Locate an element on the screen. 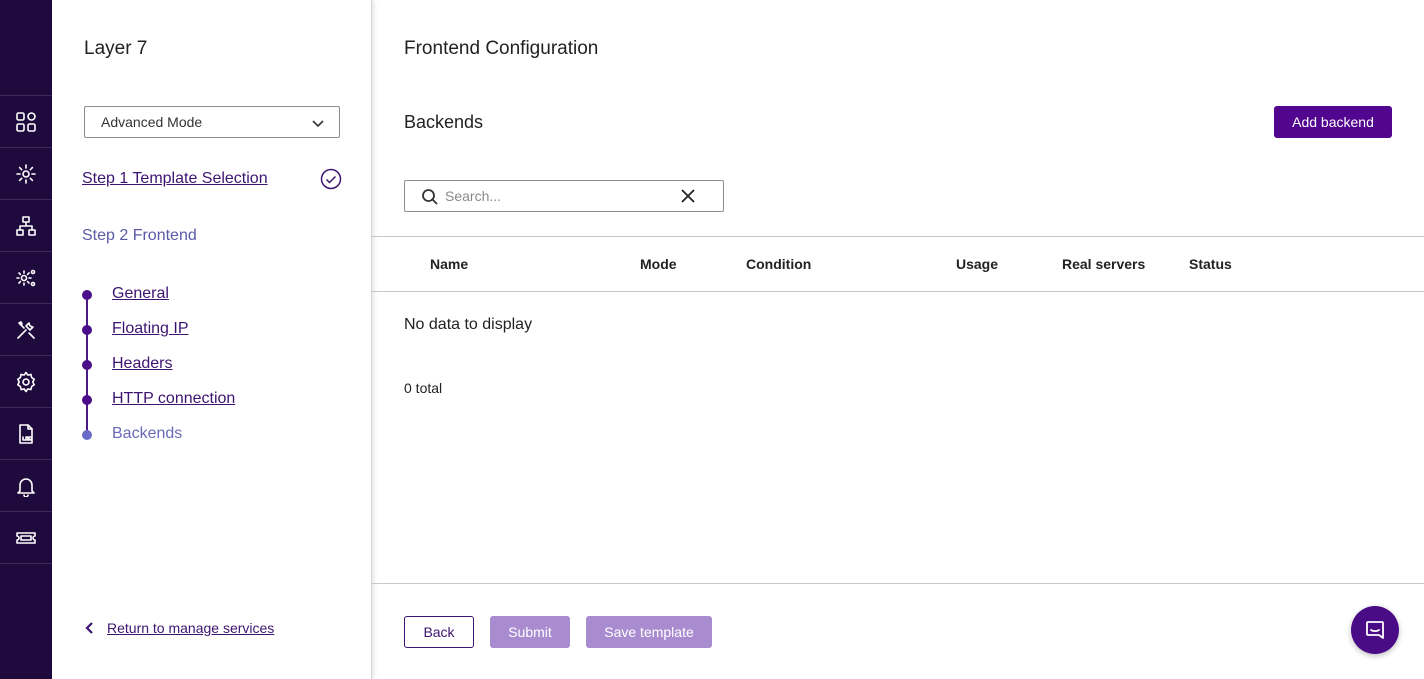 The height and width of the screenshot is (679, 1424). log-file-icon is located at coordinates (26, 433).